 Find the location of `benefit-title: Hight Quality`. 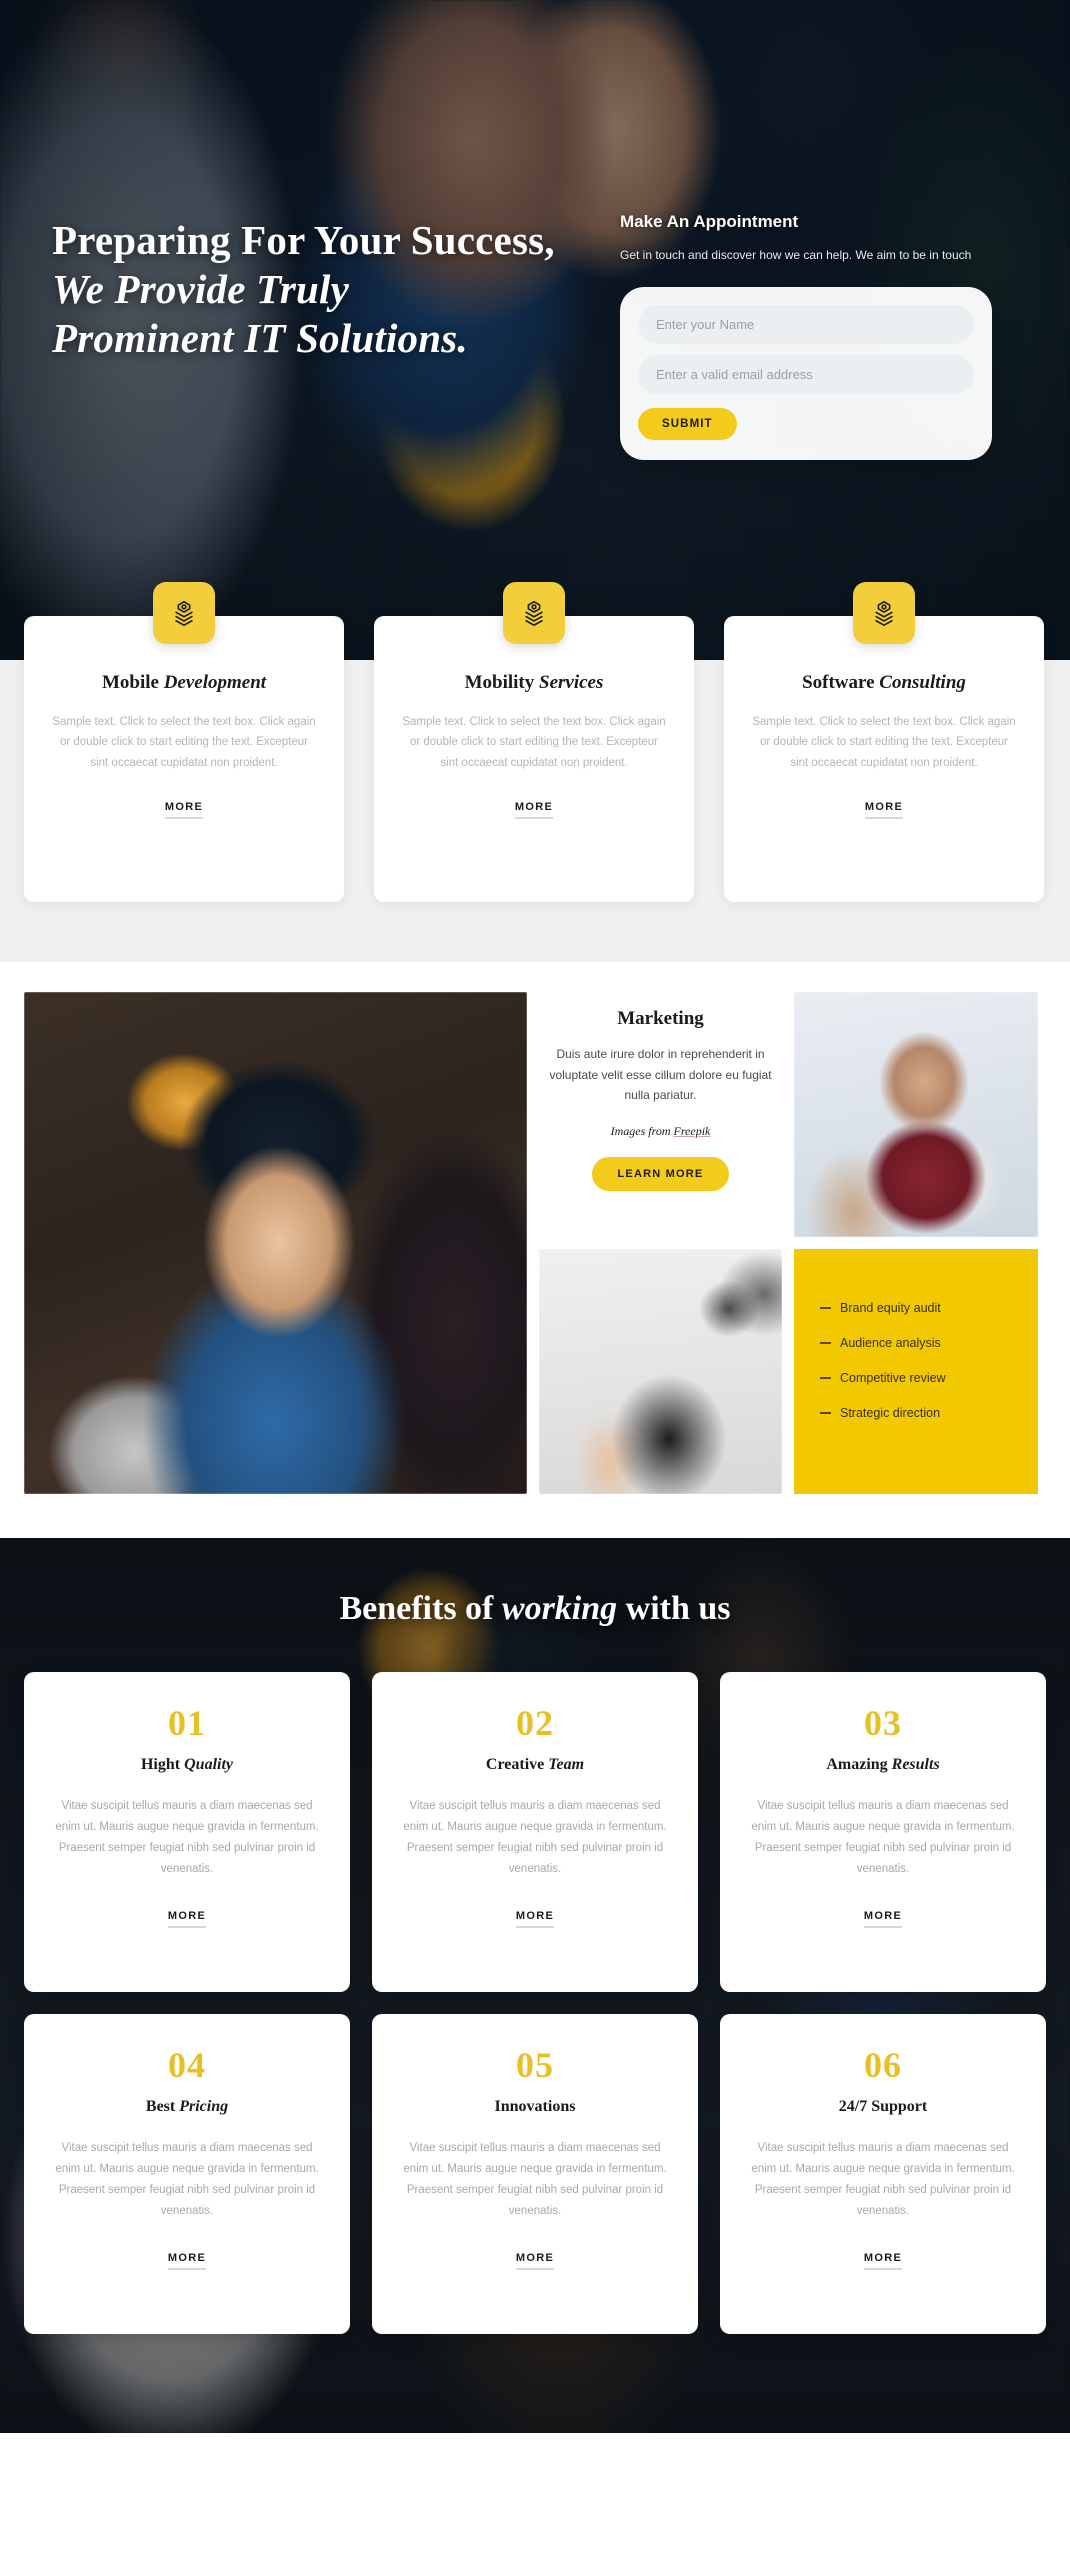

benefit-title: Hight Quality is located at coordinates (187, 1765).